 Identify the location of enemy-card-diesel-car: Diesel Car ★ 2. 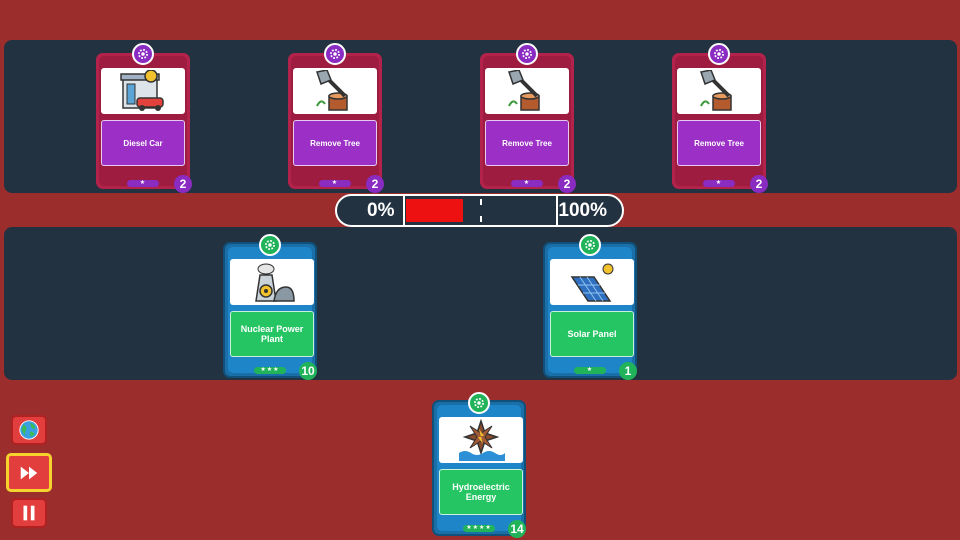
(144, 118).